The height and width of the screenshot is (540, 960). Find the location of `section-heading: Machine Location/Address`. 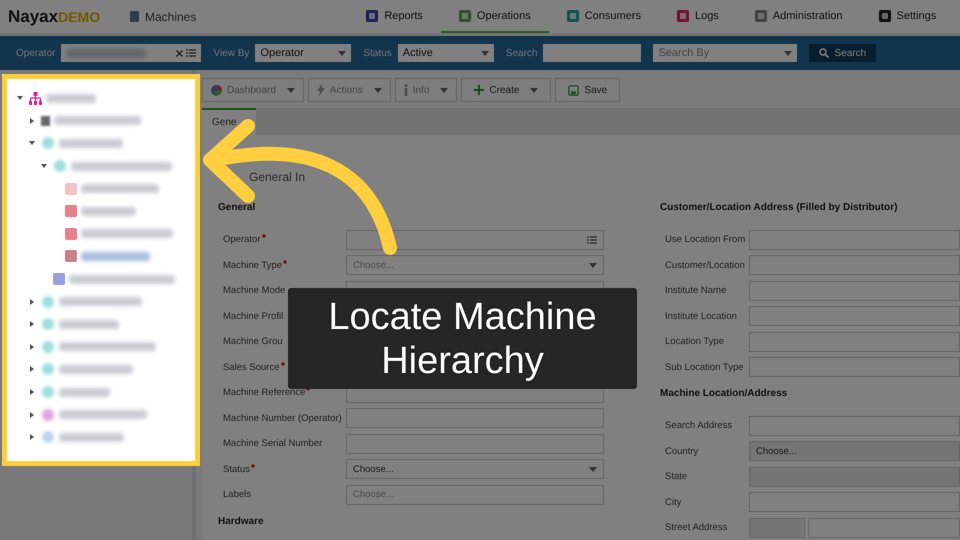

section-heading: Machine Location/Address is located at coordinates (724, 393).